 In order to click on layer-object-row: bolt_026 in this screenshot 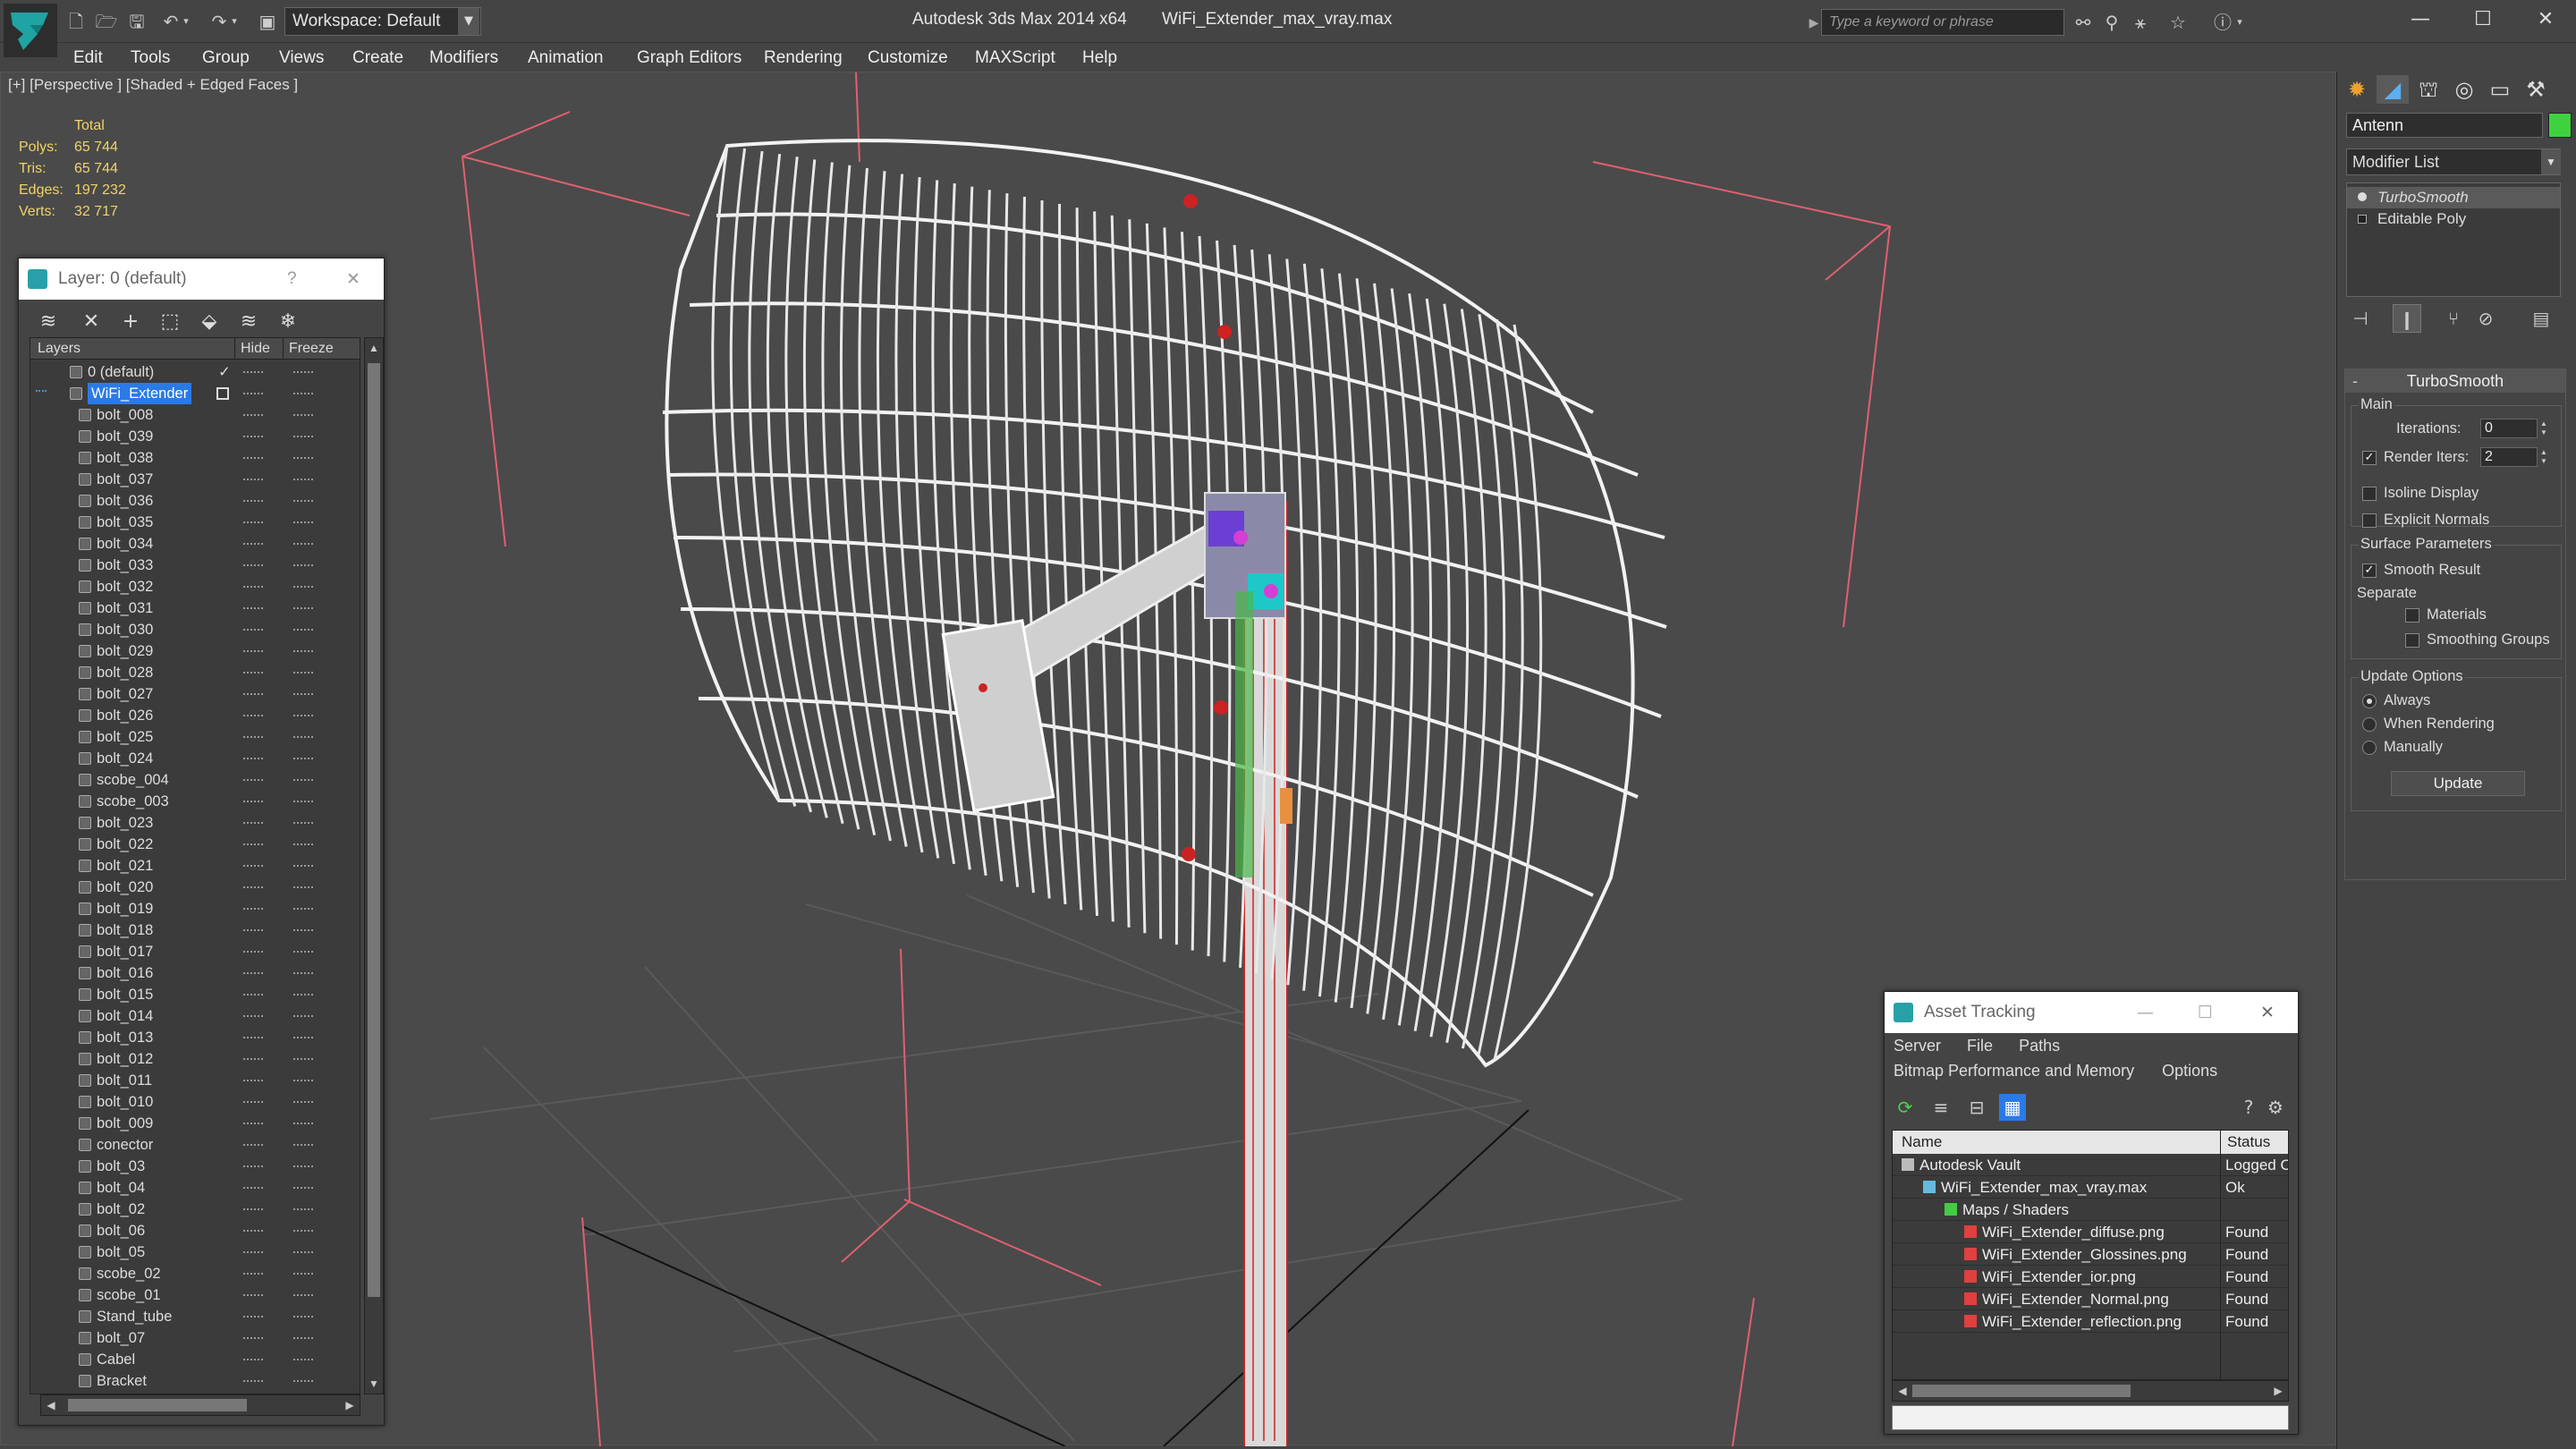, I will do `click(195, 715)`.